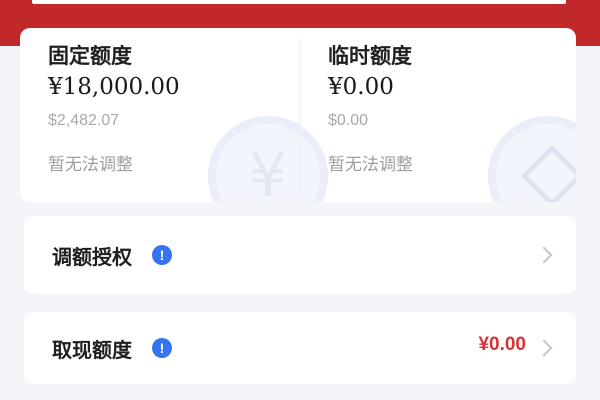 The height and width of the screenshot is (400, 600). I want to click on cash-limit-value: ¥0.00, so click(502, 344).